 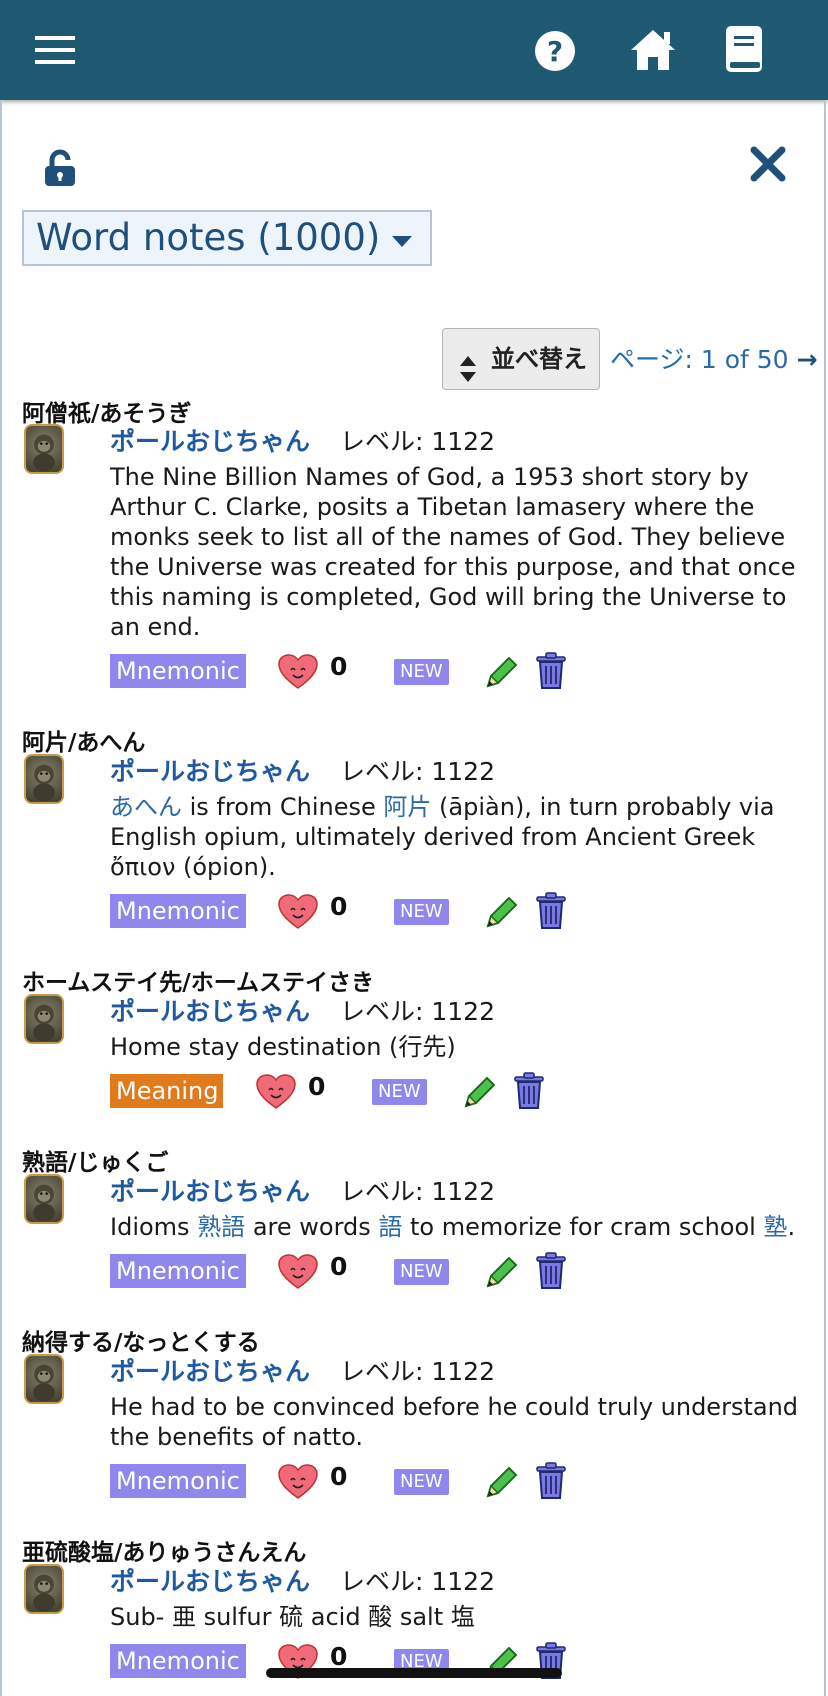 I want to click on home-indicator, so click(x=414, y=1673).